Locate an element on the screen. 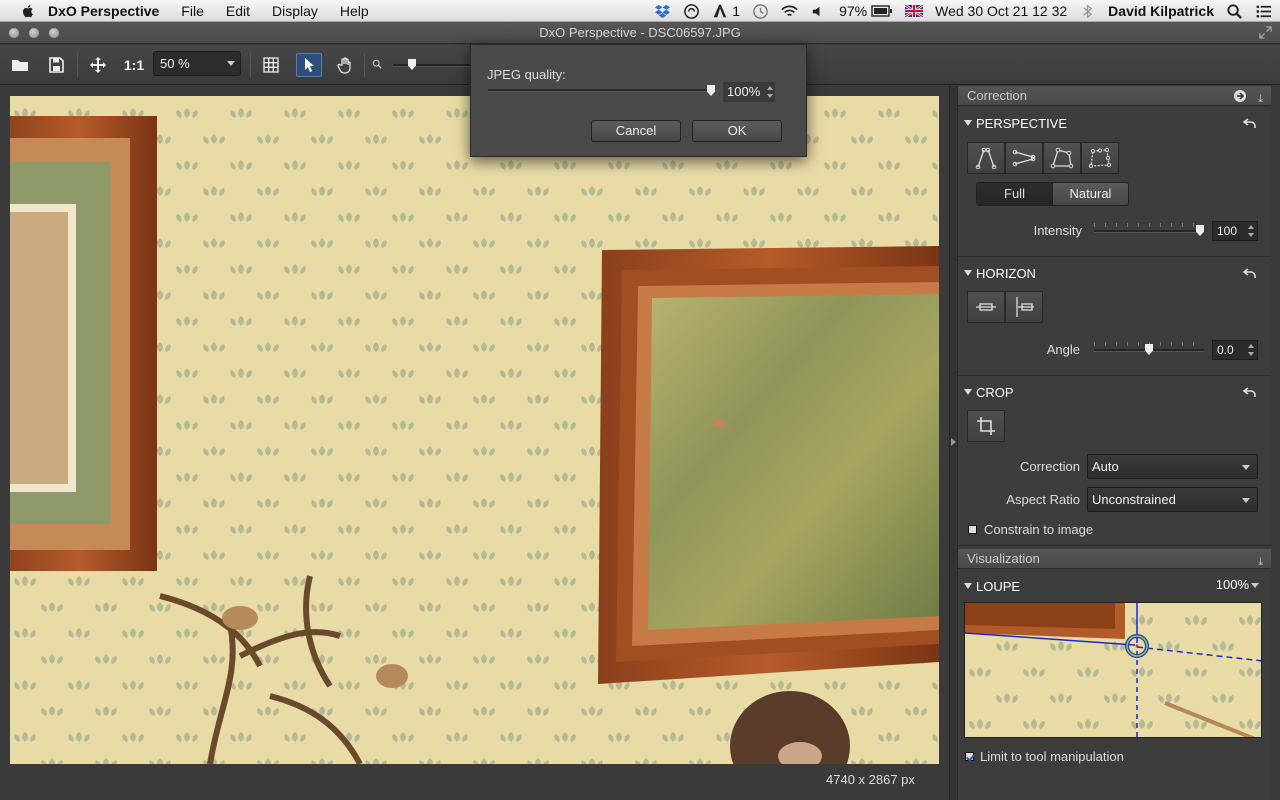 Image resolution: width=1280 pixels, height=800 pixels. eight-point-icon is located at coordinates (1100, 158).